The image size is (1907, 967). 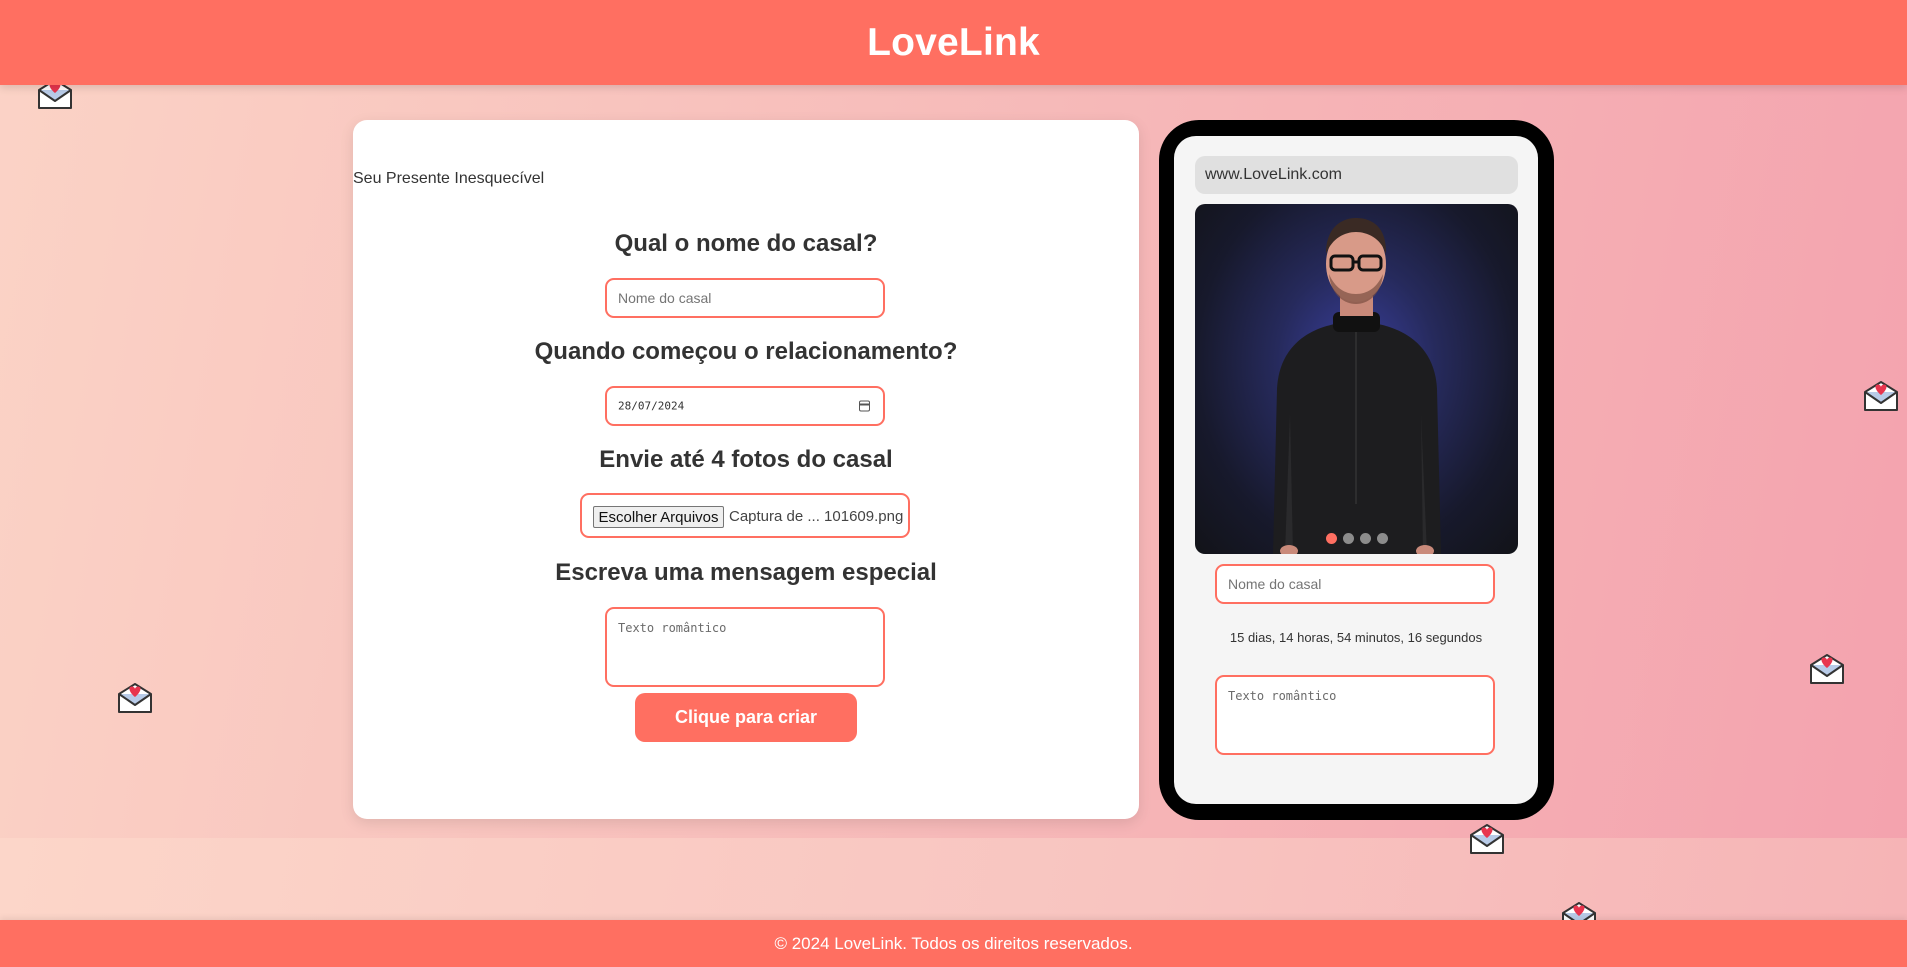 I want to click on brand-title: LoveLink, so click(x=953, y=42).